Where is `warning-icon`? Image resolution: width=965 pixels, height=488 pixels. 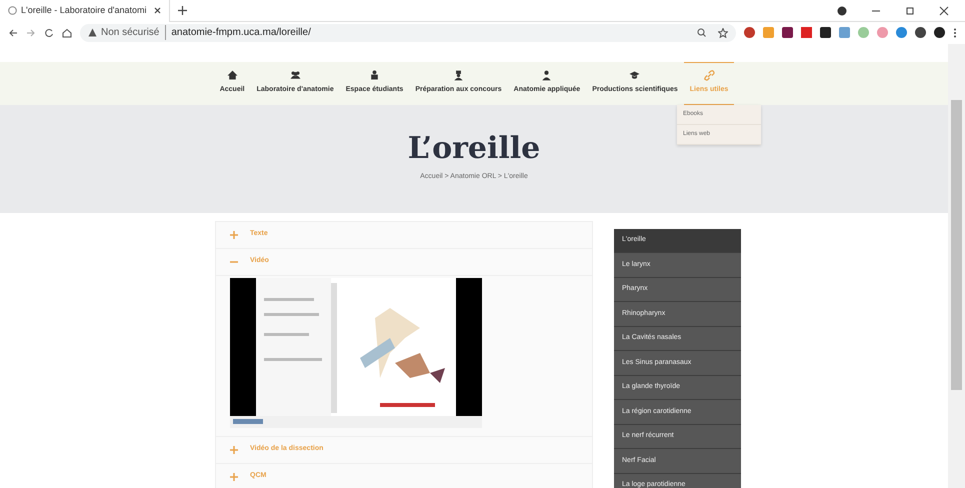
warning-icon is located at coordinates (92, 33).